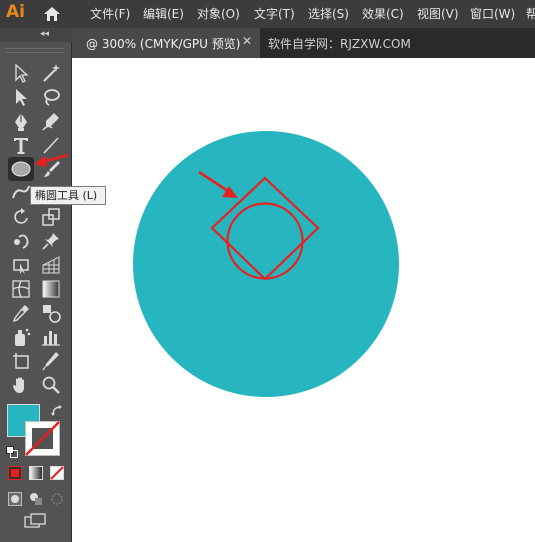 The image size is (535, 542). What do you see at coordinates (57, 498) in the screenshot?
I see `draw-inside-icon` at bounding box center [57, 498].